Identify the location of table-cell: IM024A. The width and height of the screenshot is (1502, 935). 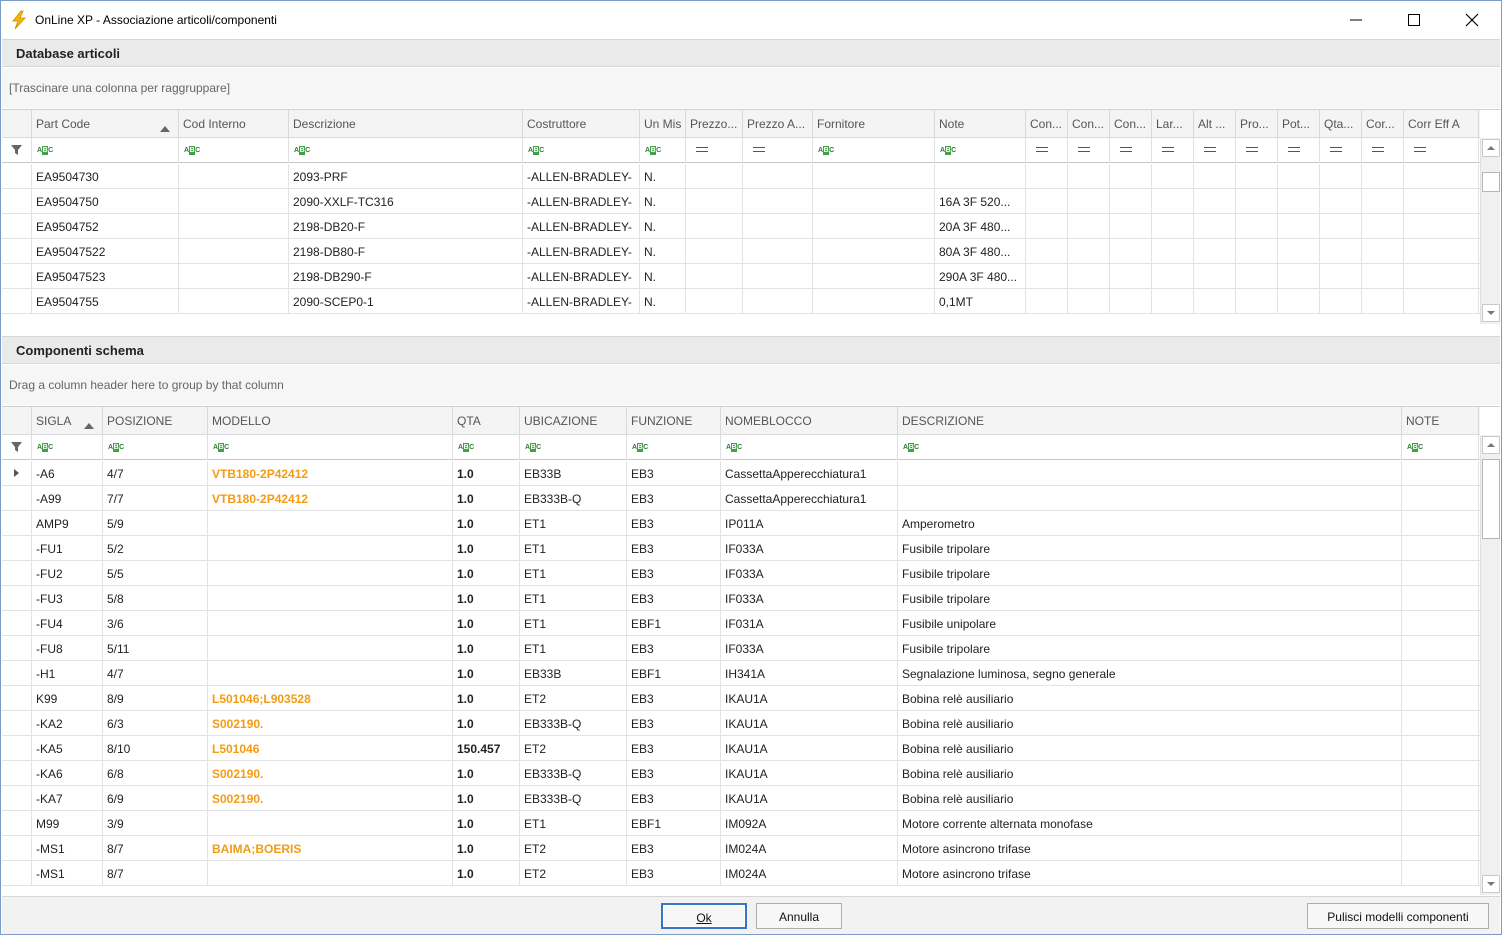
(809, 873).